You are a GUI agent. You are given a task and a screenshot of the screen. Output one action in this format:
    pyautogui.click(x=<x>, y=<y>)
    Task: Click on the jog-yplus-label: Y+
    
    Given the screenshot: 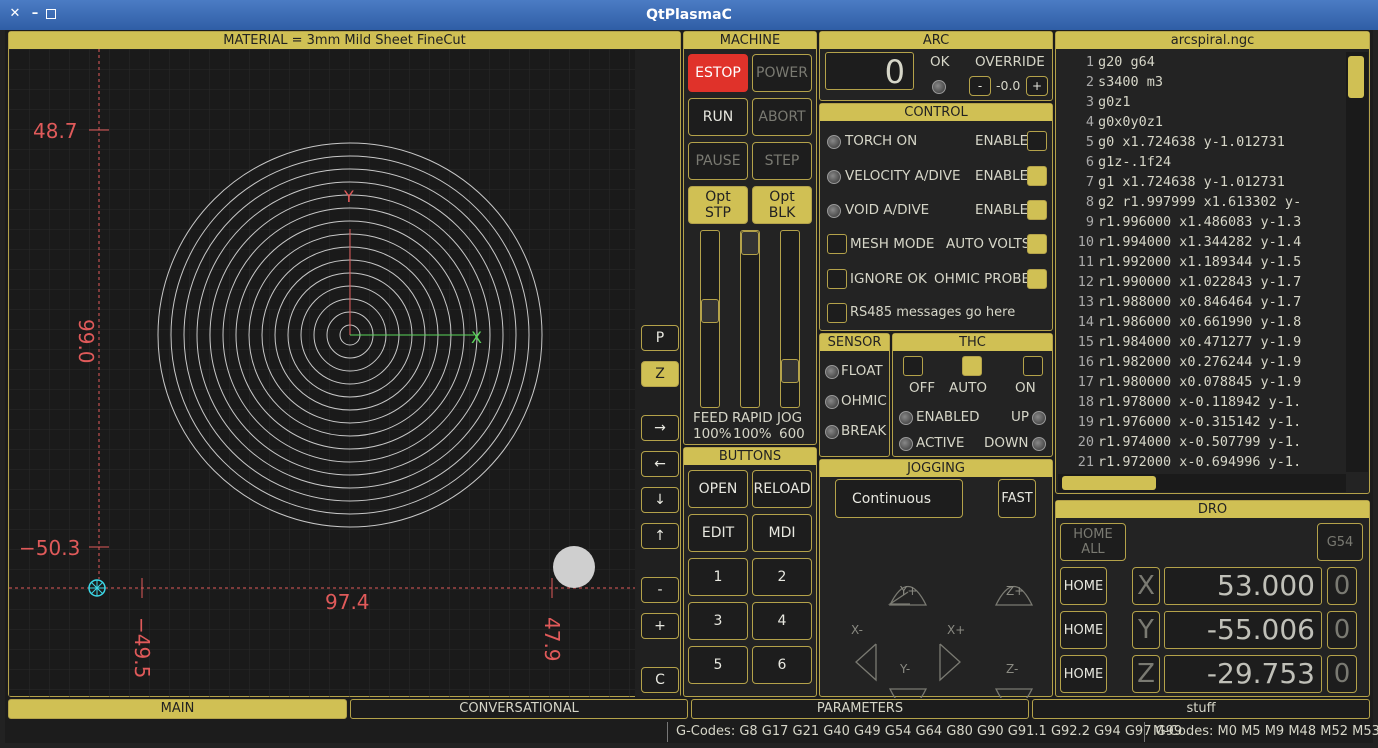 What is the action you would take?
    pyautogui.click(x=908, y=591)
    